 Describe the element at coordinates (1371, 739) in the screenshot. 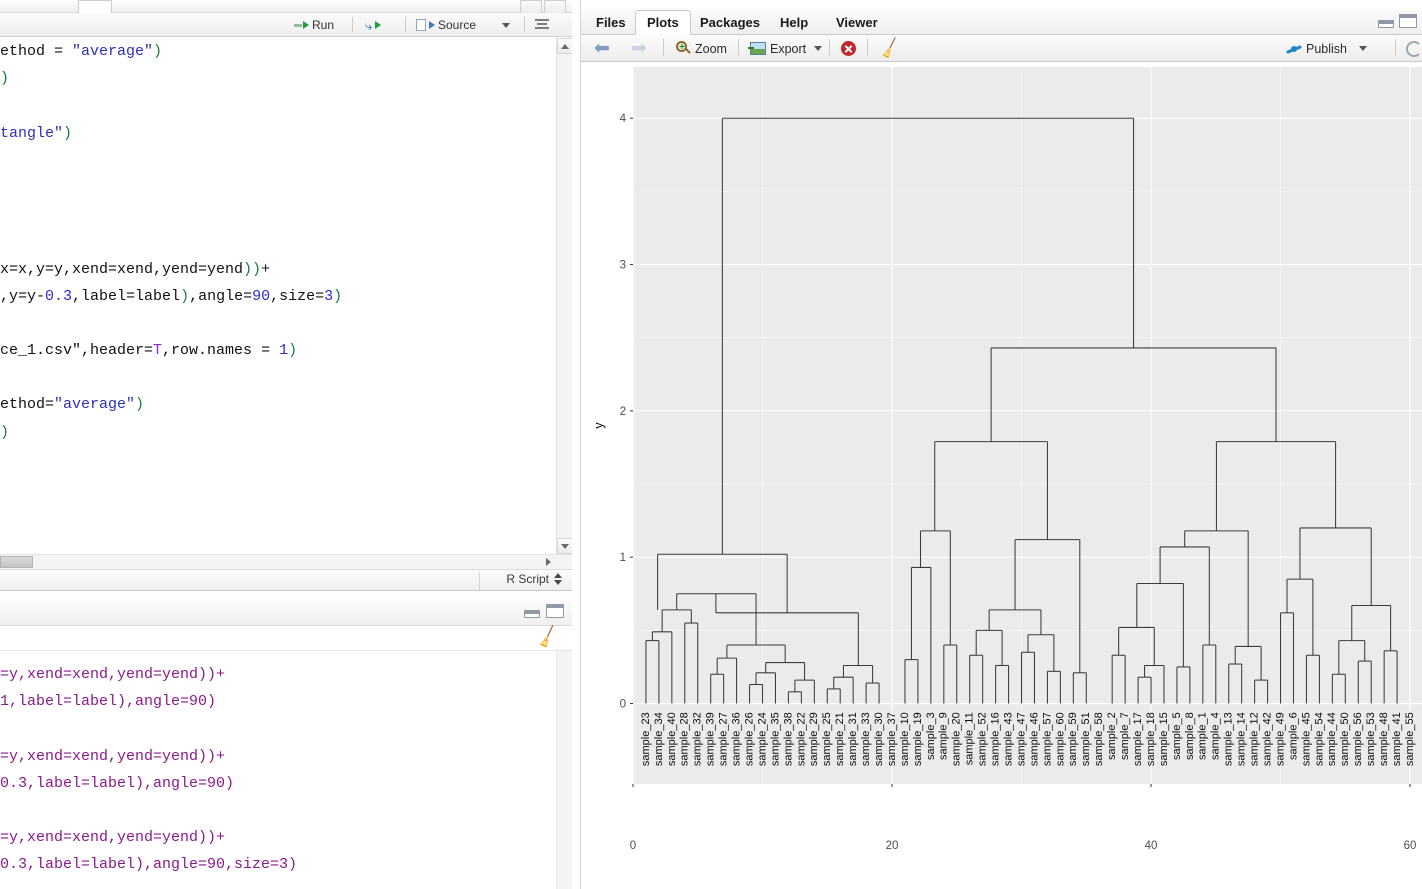

I see `leaf-label: sample_53` at that location.